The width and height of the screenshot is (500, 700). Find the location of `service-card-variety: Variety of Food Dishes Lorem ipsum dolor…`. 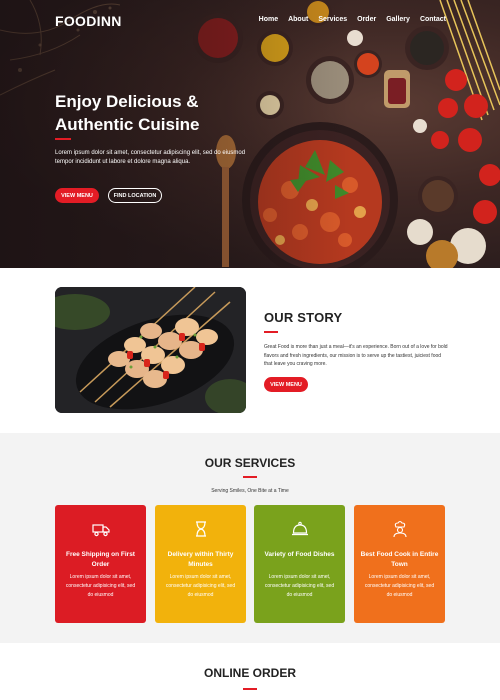

service-card-variety: Variety of Food Dishes Lorem ipsum dolor… is located at coordinates (299, 564).